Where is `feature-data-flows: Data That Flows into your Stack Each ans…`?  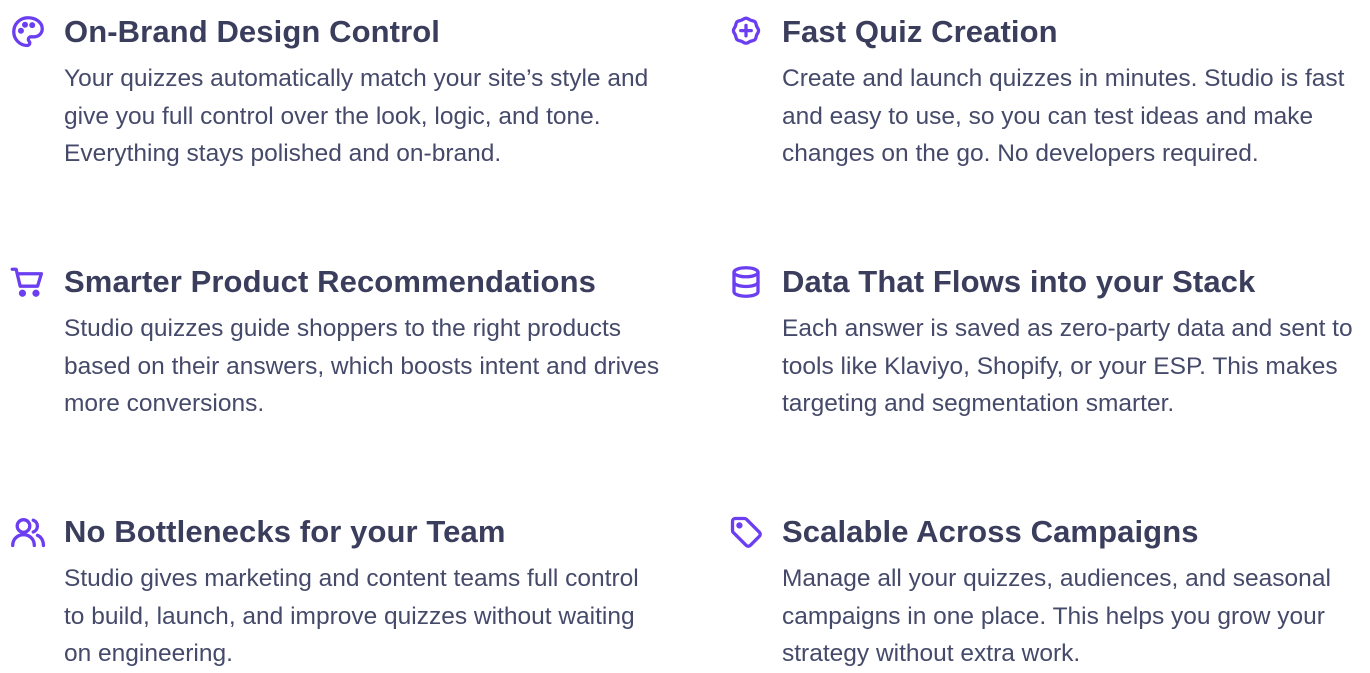
feature-data-flows: Data That Flows into your Stack Each ans… is located at coordinates (1039, 340).